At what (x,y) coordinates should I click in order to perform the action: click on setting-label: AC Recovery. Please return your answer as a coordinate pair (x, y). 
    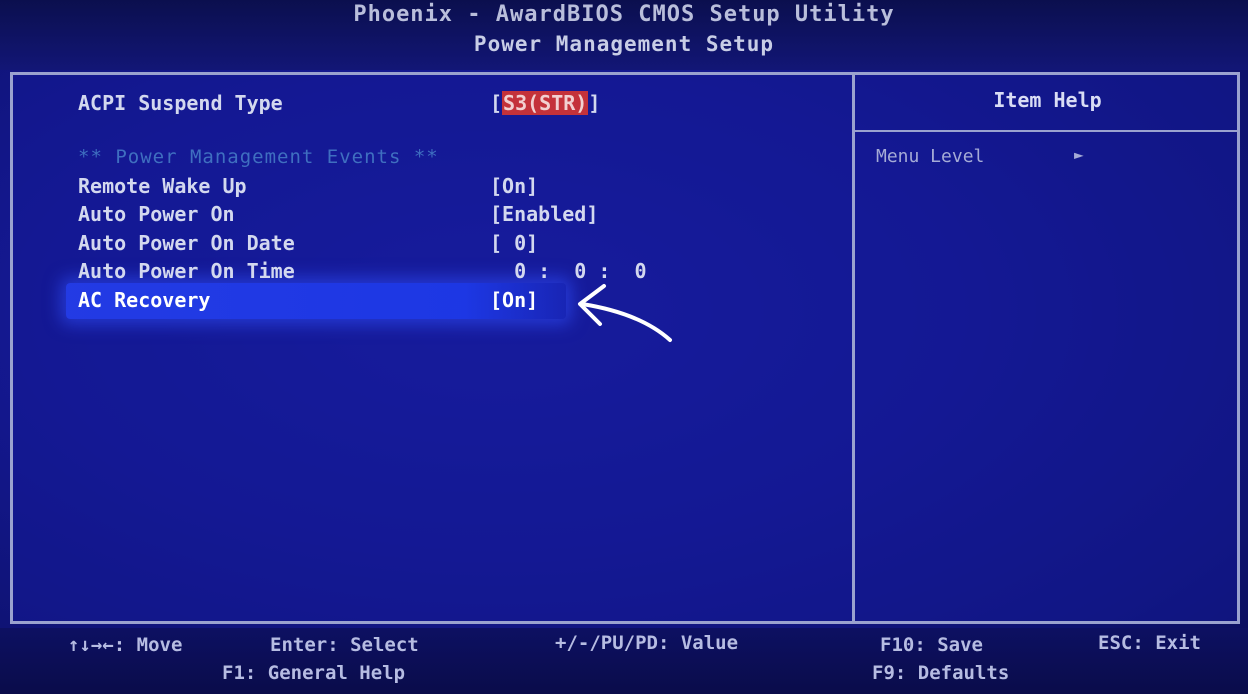
    Looking at the image, I should click on (144, 300).